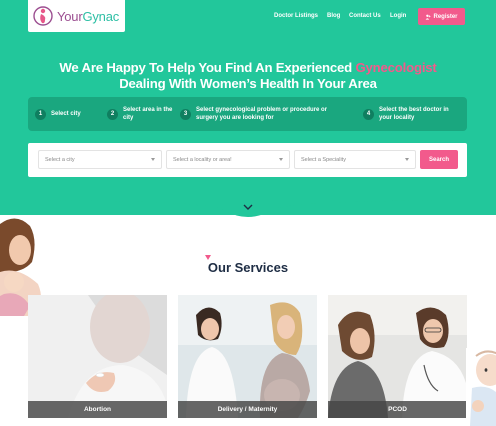 The width and height of the screenshot is (496, 426). I want to click on step-2: 2 Select area in the city, so click(141, 114).